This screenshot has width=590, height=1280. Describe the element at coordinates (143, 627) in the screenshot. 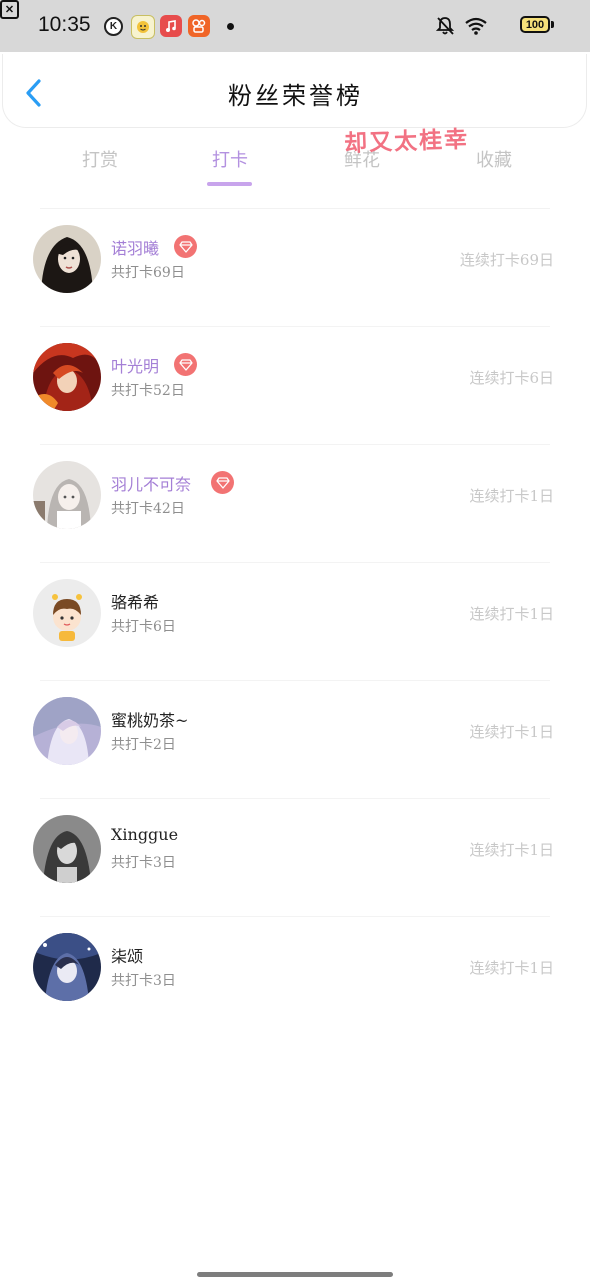

I see `total-checkin-days: 共打卡6日` at that location.